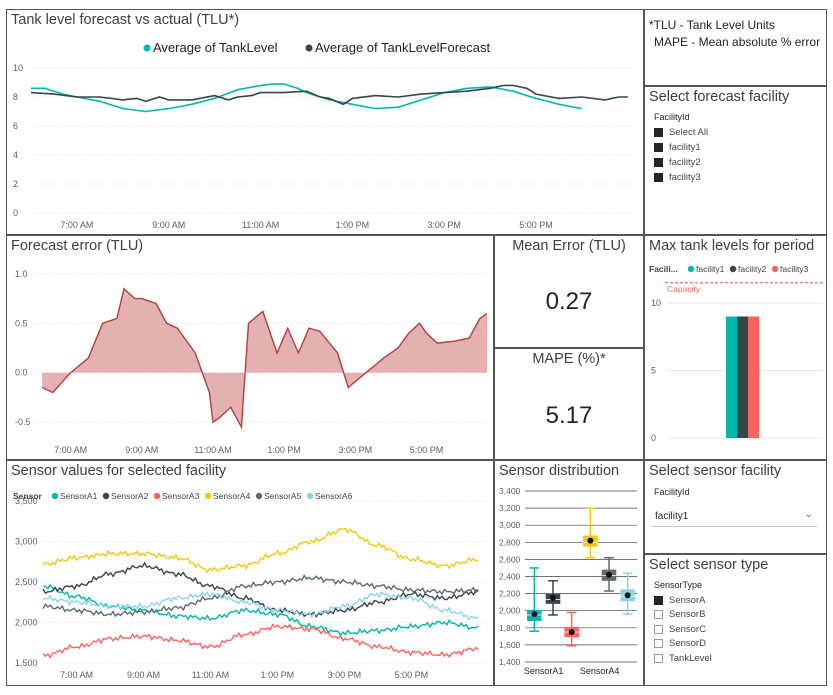 The height and width of the screenshot is (695, 833). Describe the element at coordinates (181, 496) in the screenshot. I see `legend-label: SensorA3` at that location.